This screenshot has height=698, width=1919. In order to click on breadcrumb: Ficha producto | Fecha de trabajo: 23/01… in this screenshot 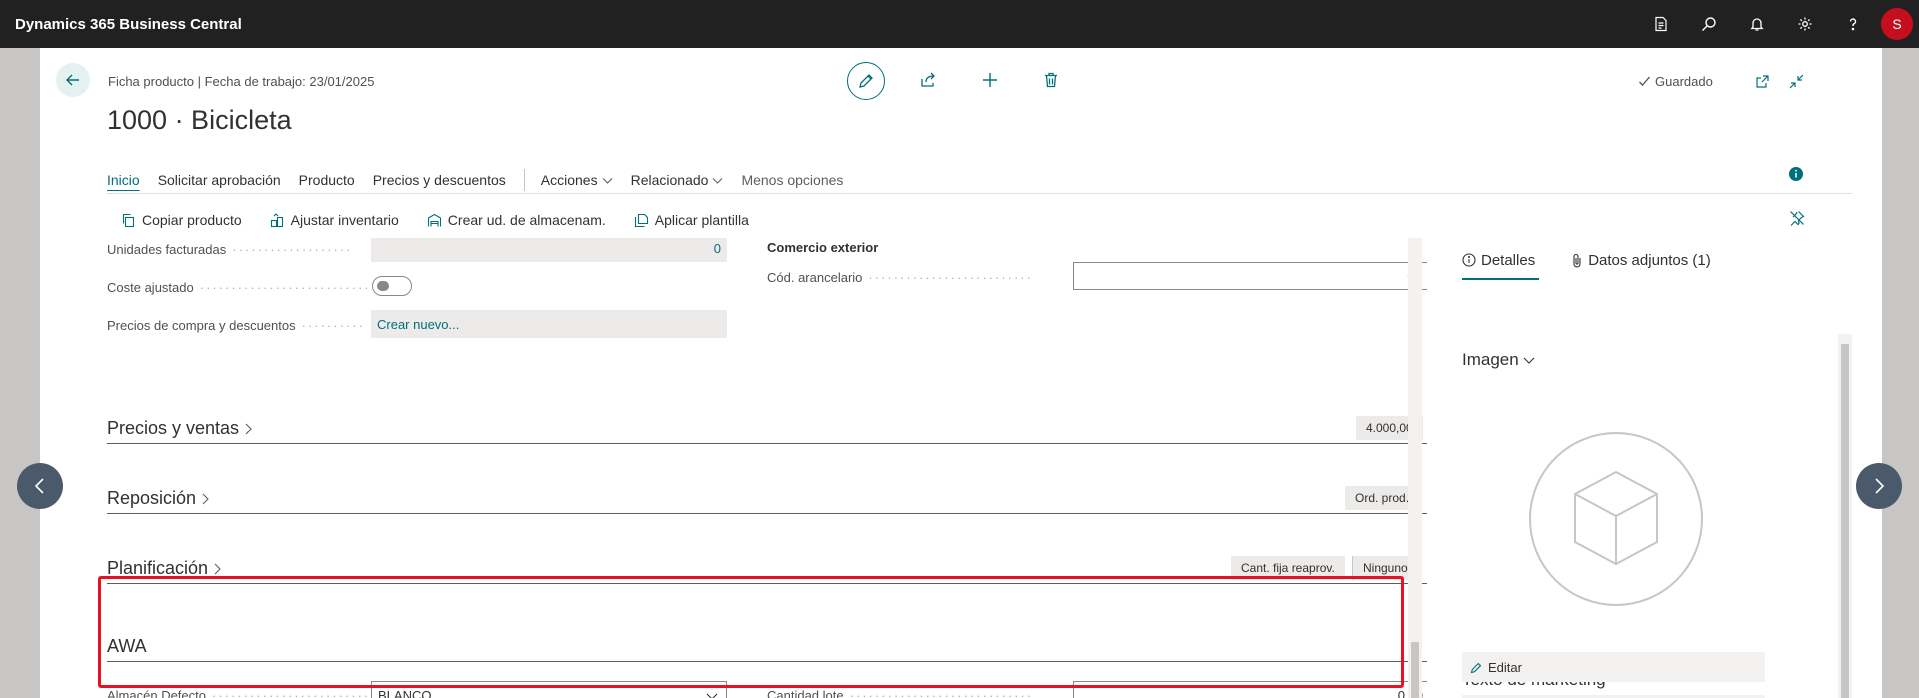, I will do `click(241, 81)`.